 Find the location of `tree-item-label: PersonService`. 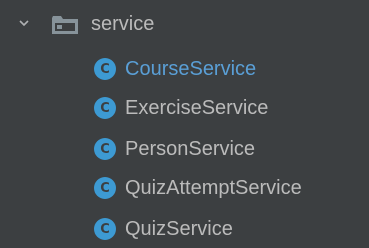

tree-item-label: PersonService is located at coordinates (190, 149).